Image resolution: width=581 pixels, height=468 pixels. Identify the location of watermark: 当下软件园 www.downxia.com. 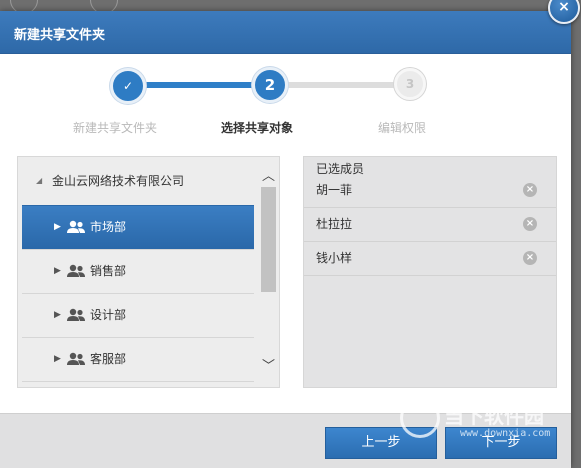
(485, 428).